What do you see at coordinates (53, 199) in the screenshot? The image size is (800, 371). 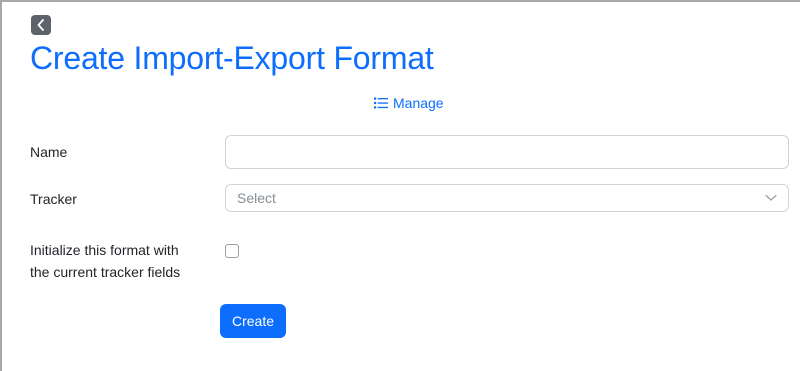 I see `tracker-label: Tracker` at bounding box center [53, 199].